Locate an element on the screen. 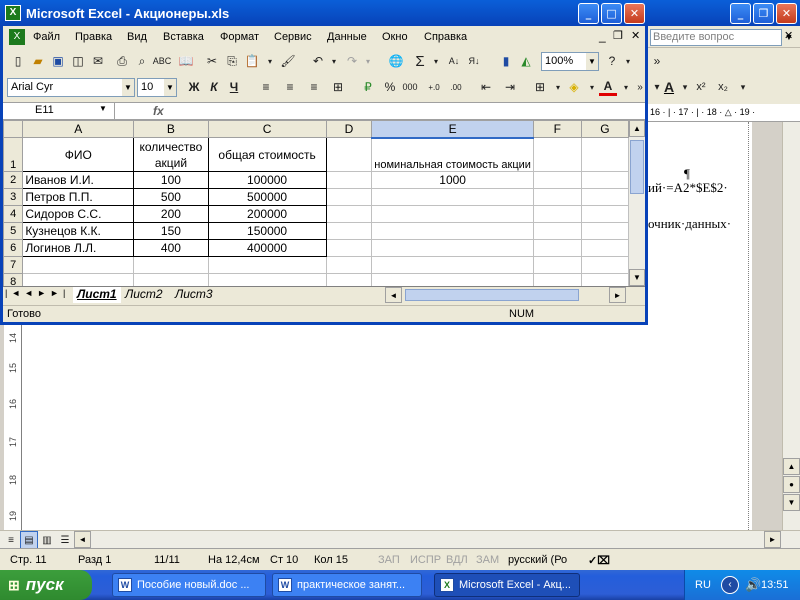 The image size is (800, 600). workbook-icon: X is located at coordinates (17, 37).